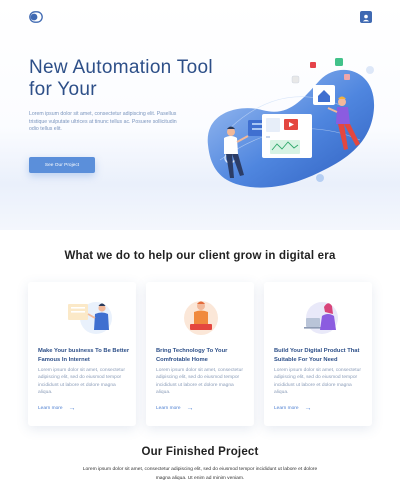 This screenshot has width=400, height=500. Describe the element at coordinates (291, 123) in the screenshot. I see `hero-automation-illustration` at that location.